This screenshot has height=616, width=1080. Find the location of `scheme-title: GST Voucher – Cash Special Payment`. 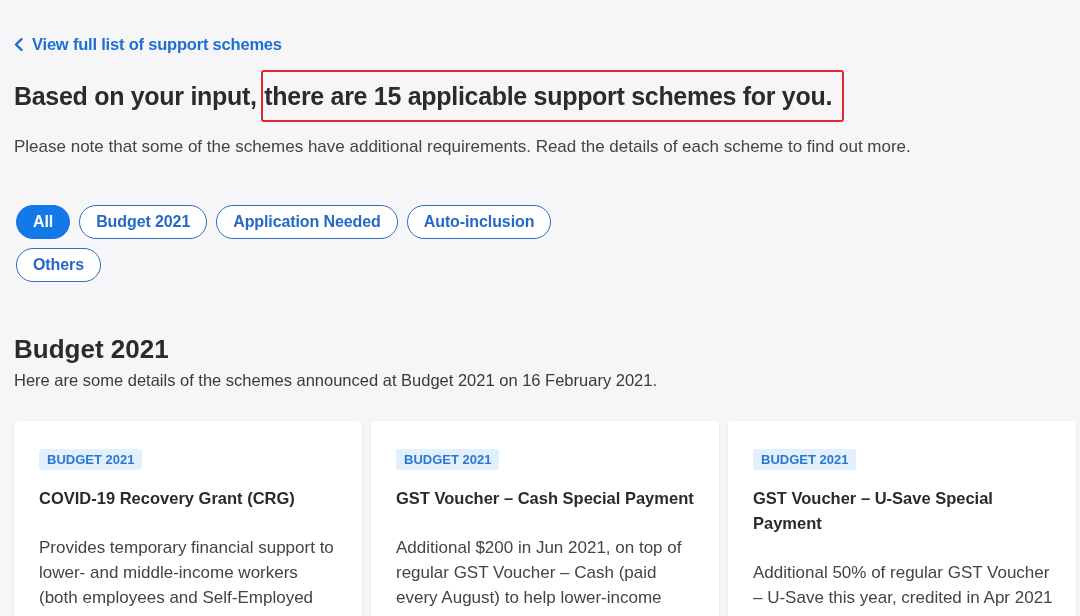

scheme-title: GST Voucher – Cash Special Payment is located at coordinates (545, 498).